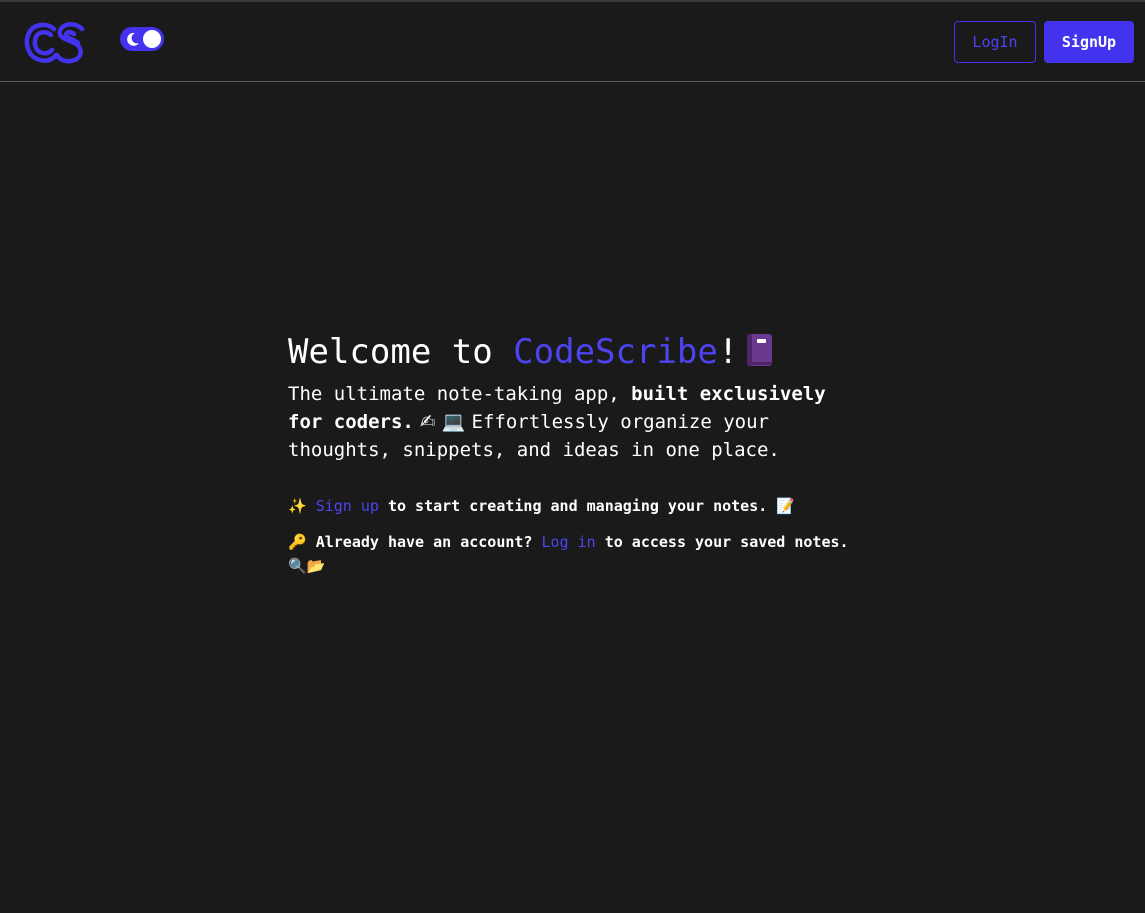 The image size is (1145, 913). What do you see at coordinates (442, 422) in the screenshot?
I see `writing-laptop-icons: ✍ 💻` at bounding box center [442, 422].